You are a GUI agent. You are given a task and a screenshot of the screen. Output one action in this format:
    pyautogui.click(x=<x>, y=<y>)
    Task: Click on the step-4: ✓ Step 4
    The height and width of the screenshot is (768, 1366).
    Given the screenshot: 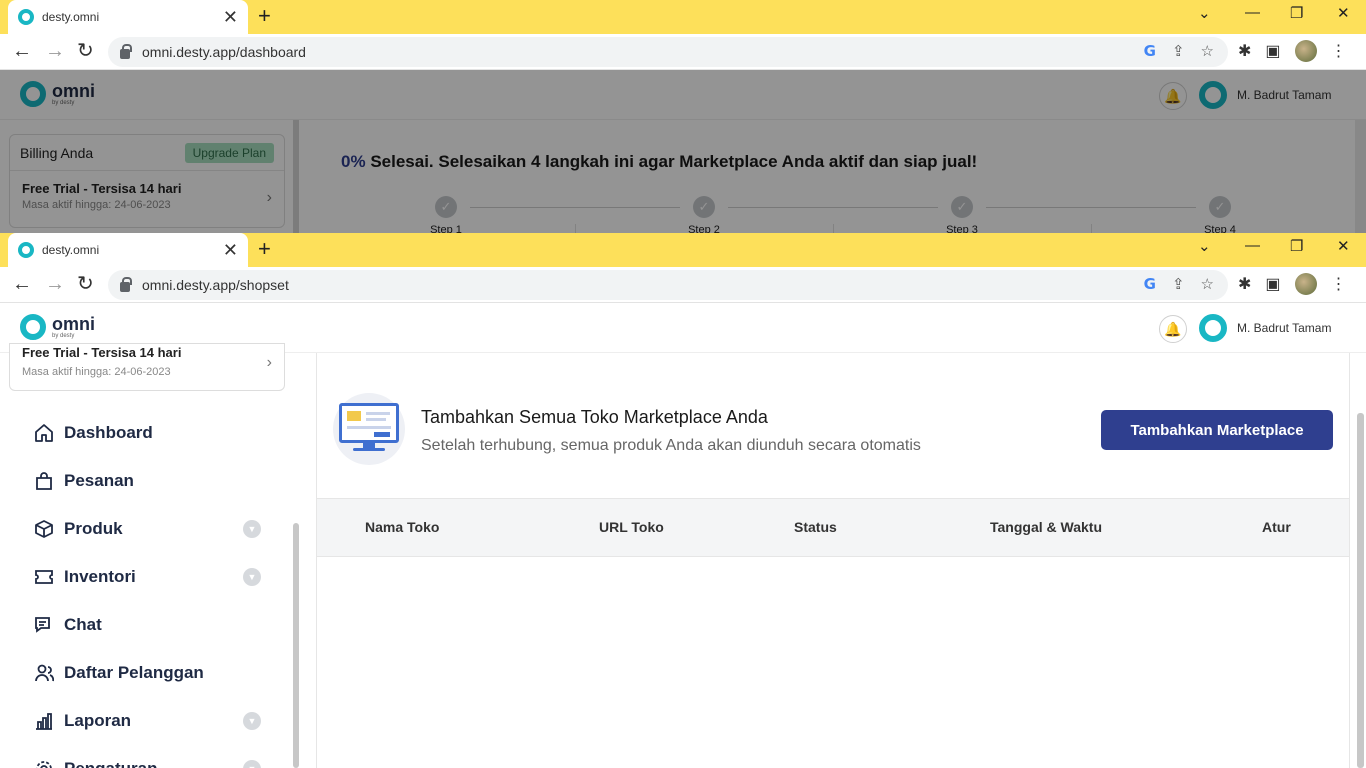 What is the action you would take?
    pyautogui.click(x=1220, y=214)
    